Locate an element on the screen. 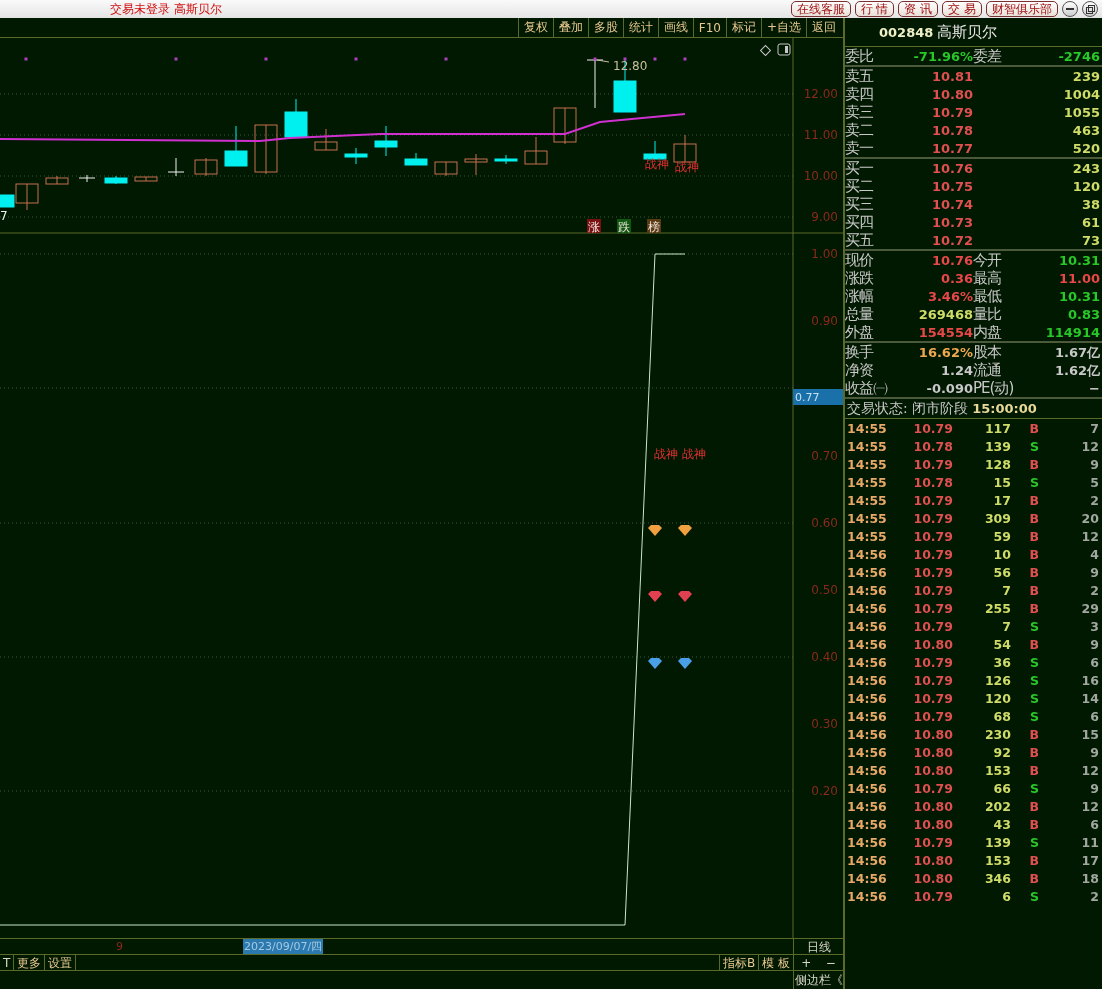  tick-count: 20 is located at coordinates (1089, 518).